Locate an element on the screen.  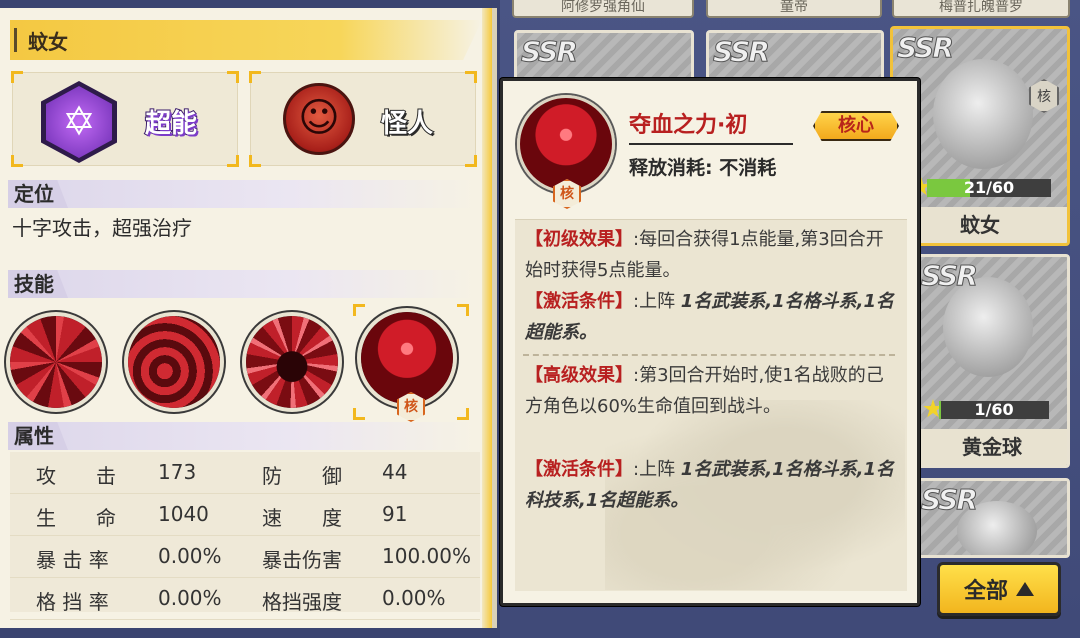
hero-name-header: 蚊女 is located at coordinates (246, 40).